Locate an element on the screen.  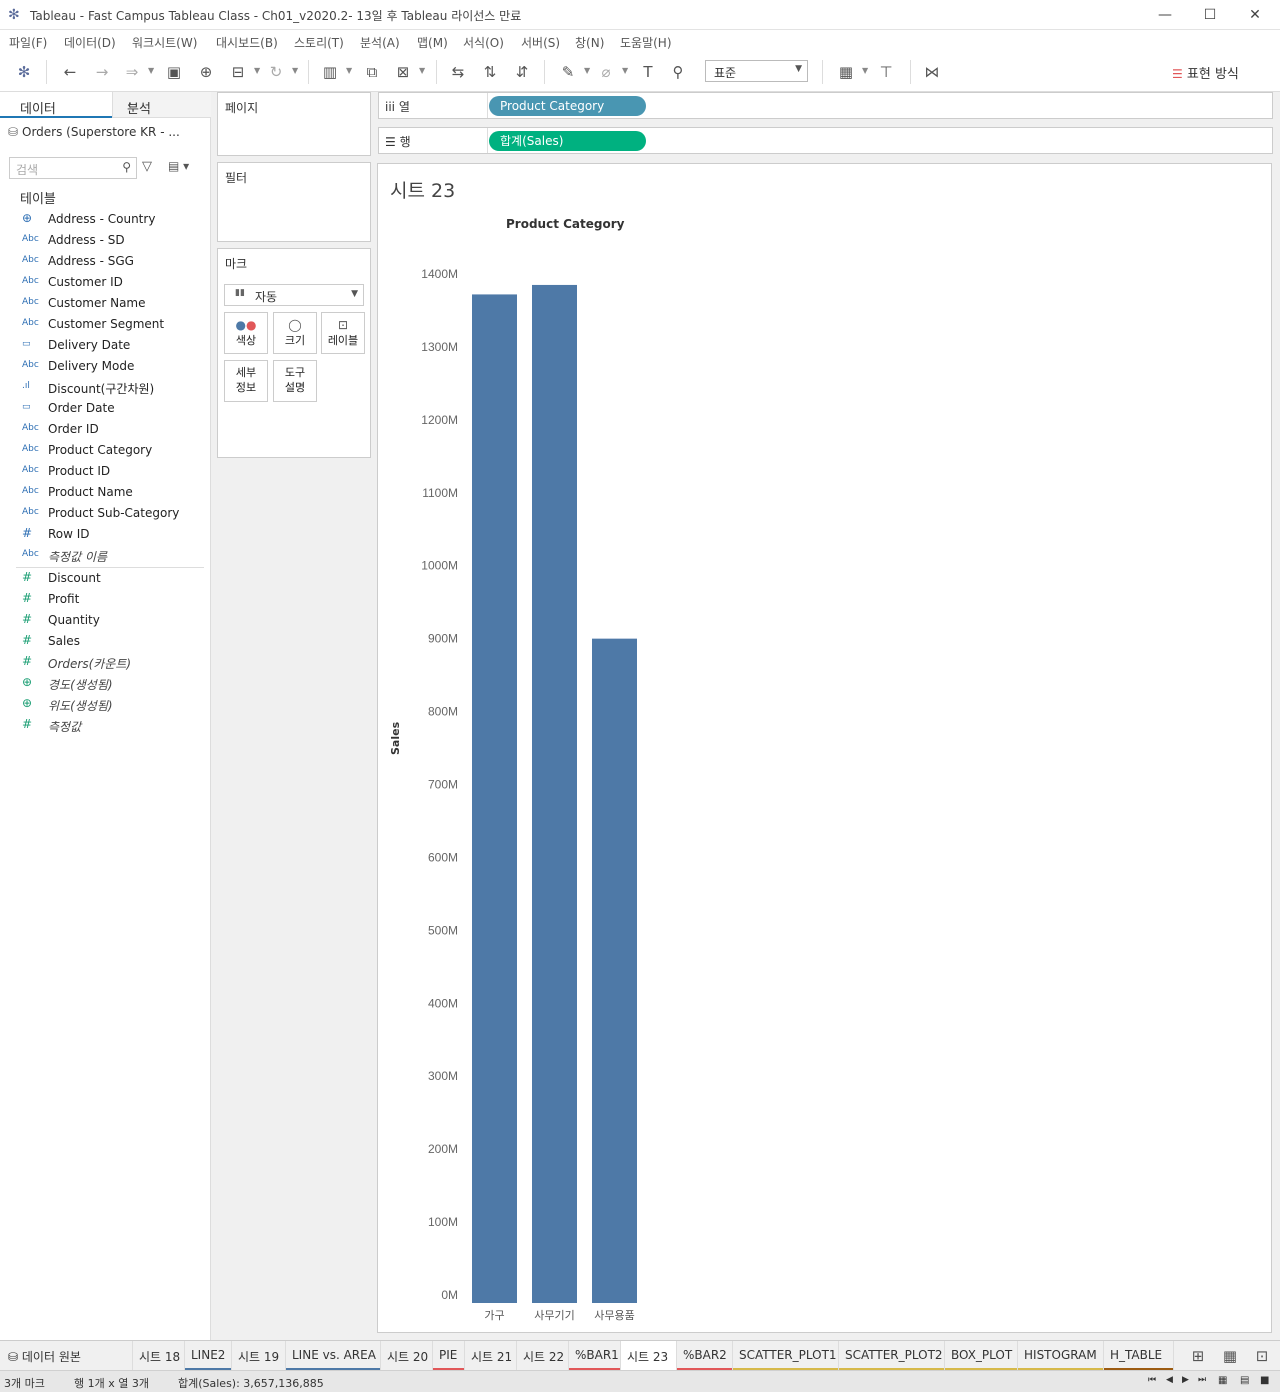
new-worksheet-icon: ▥ is located at coordinates (330, 72).